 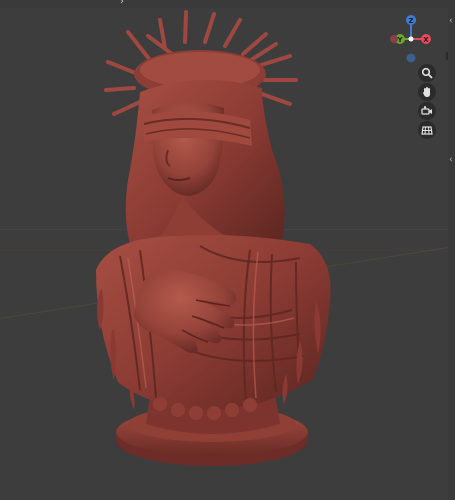 I want to click on navigation-gizmo: Z X Y, so click(x=411, y=40).